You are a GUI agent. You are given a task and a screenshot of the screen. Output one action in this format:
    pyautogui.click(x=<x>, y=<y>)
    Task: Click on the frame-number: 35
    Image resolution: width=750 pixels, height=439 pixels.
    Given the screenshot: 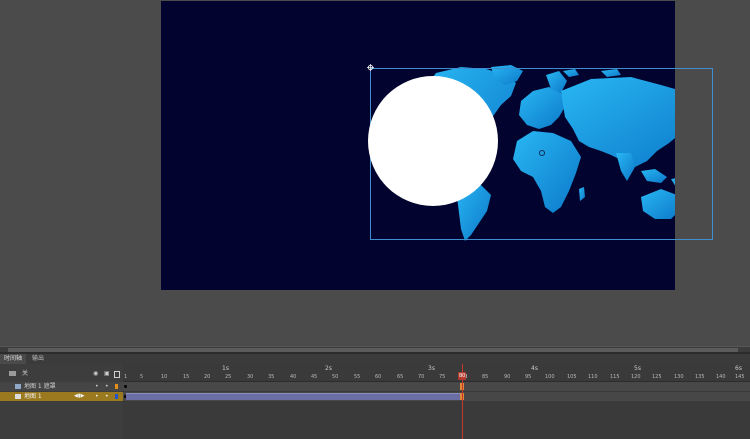 What is the action you would take?
    pyautogui.click(x=271, y=377)
    